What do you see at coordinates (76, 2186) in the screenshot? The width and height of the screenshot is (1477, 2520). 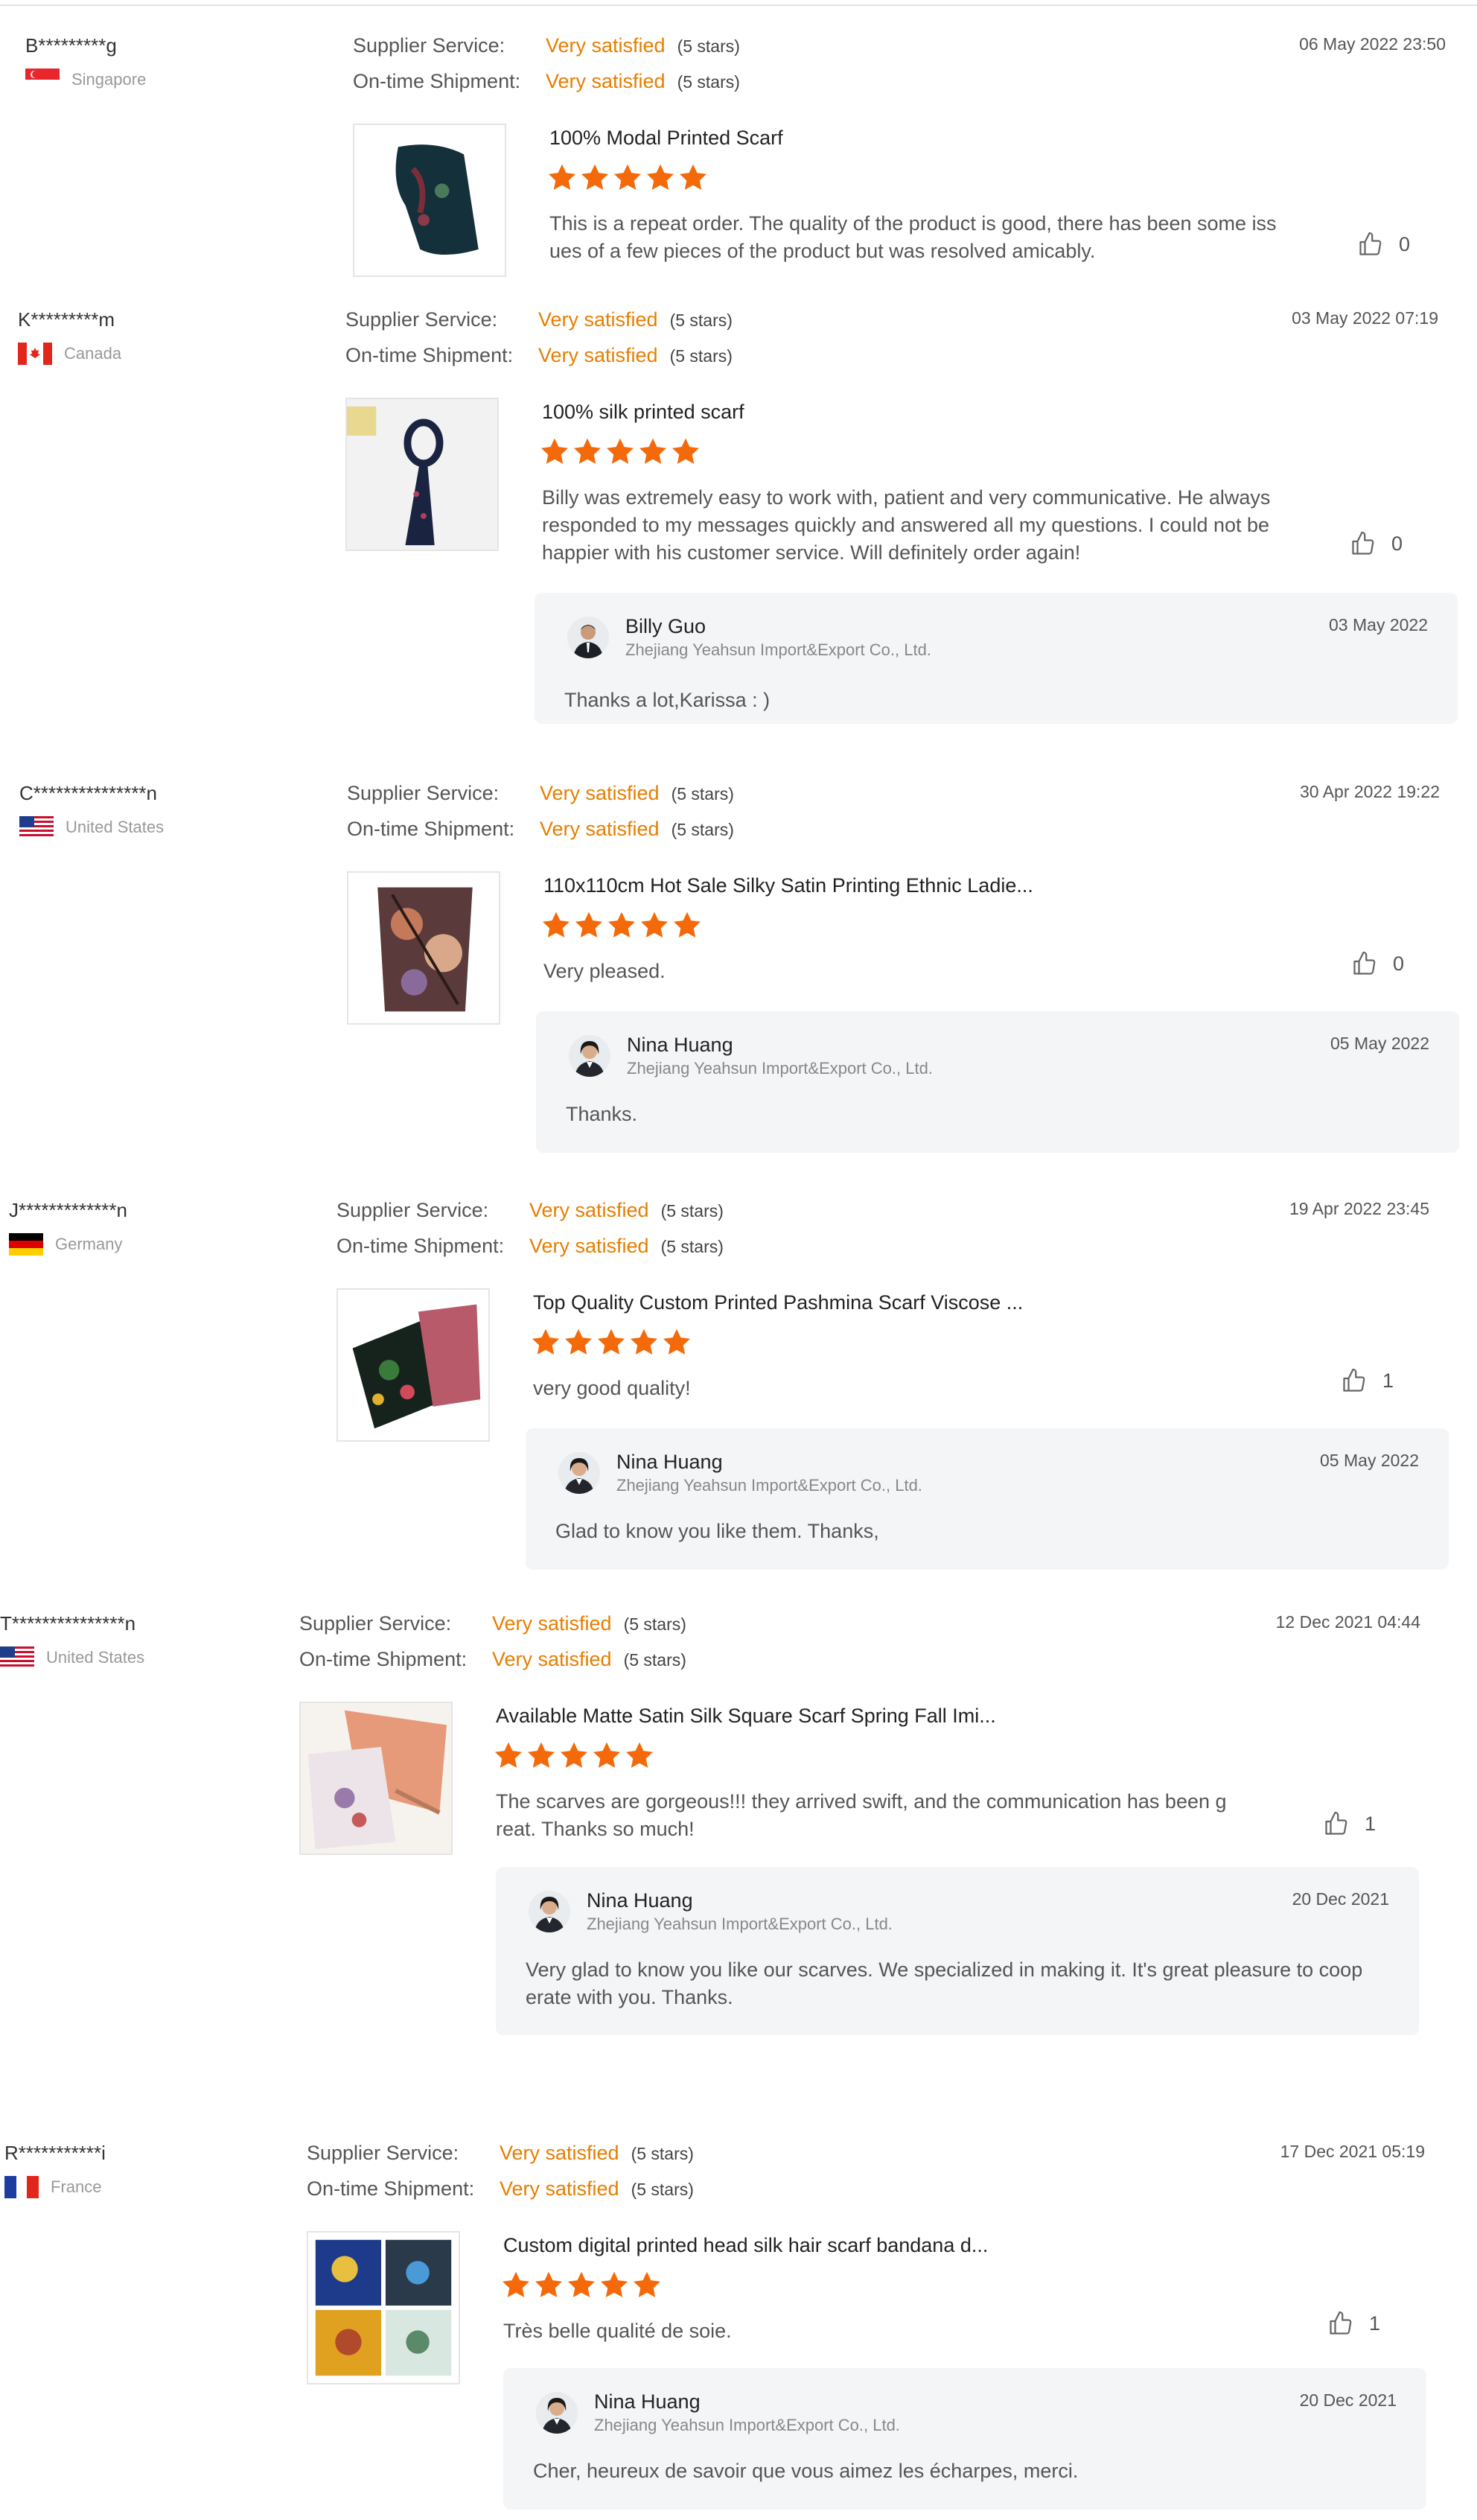 I see `country-name: France` at bounding box center [76, 2186].